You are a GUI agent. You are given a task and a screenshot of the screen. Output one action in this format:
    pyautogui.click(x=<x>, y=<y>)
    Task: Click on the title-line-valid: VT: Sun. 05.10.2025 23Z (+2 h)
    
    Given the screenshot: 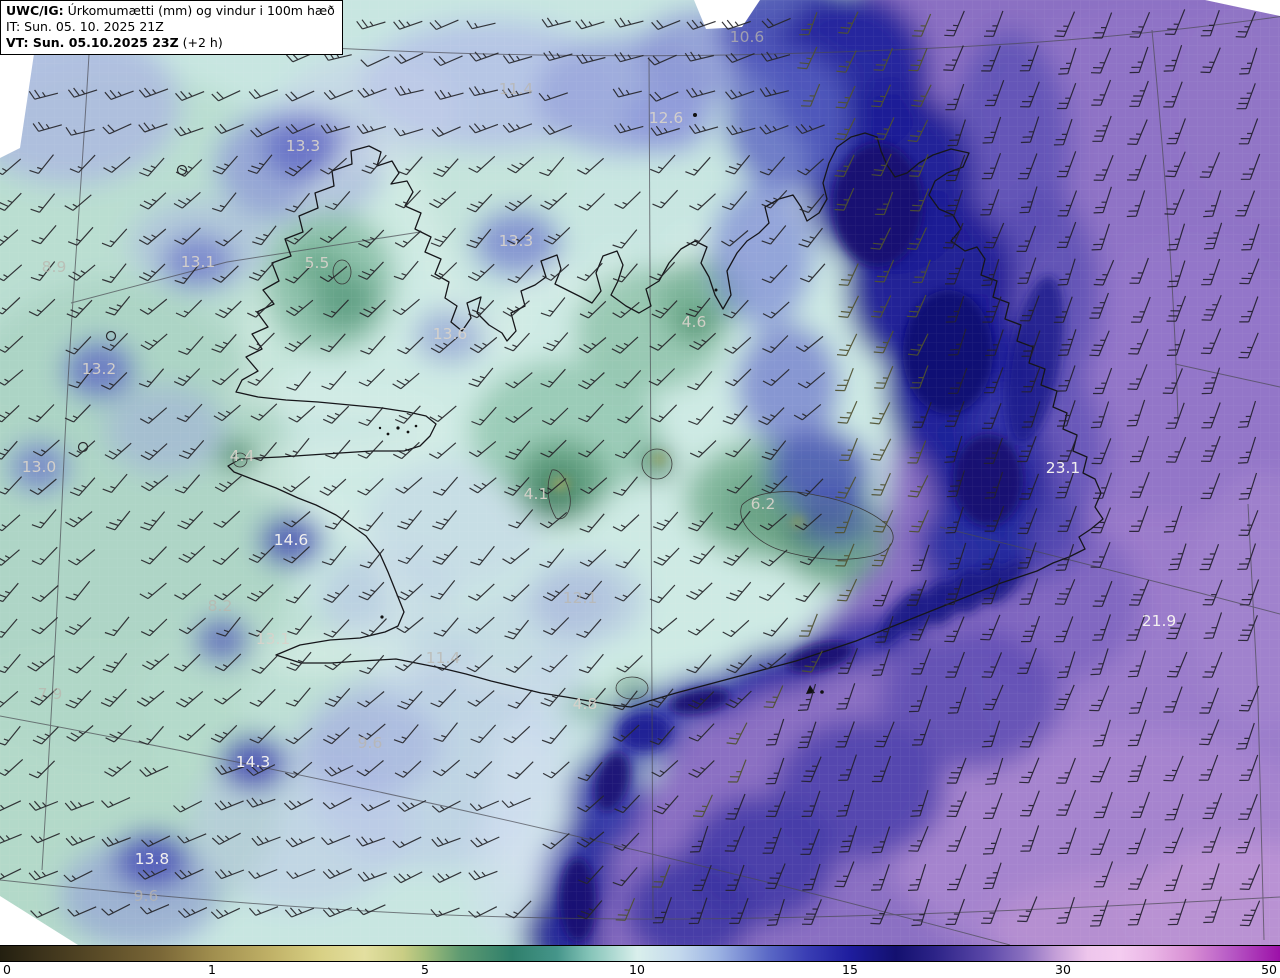 What is the action you would take?
    pyautogui.click(x=114, y=42)
    